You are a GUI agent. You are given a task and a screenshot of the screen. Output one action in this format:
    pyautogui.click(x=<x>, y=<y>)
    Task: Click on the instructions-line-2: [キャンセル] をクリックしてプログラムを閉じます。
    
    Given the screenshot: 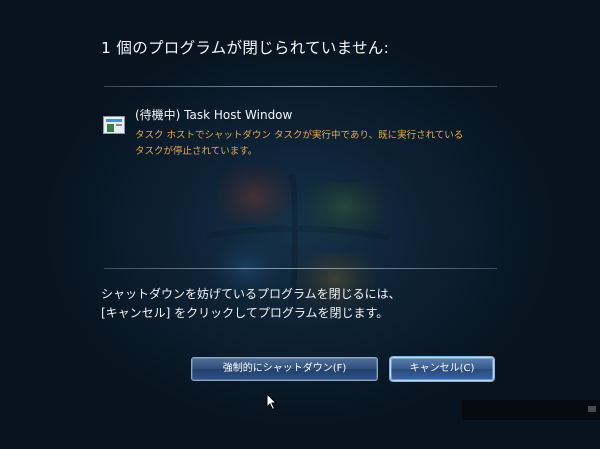 What is the action you would take?
    pyautogui.click(x=245, y=313)
    